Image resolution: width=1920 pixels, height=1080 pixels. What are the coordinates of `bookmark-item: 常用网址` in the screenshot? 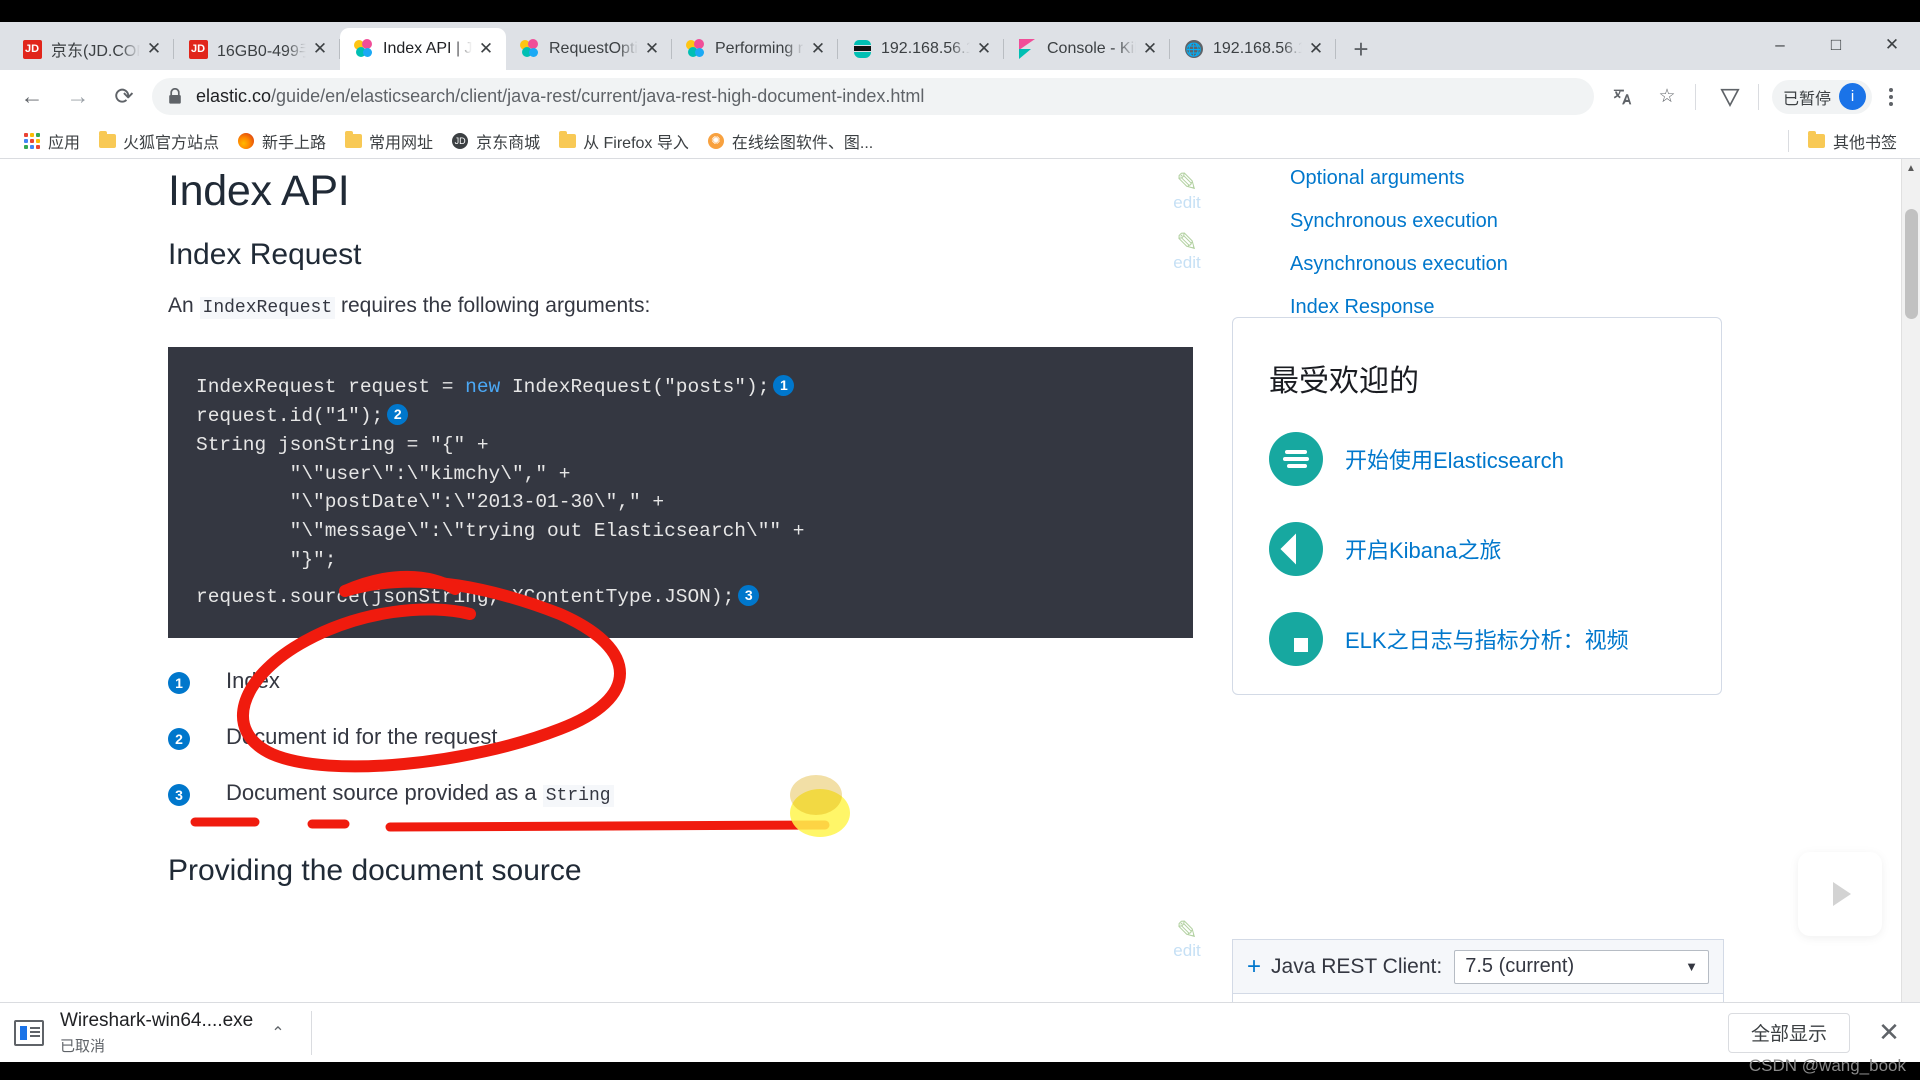 It's located at (388, 141).